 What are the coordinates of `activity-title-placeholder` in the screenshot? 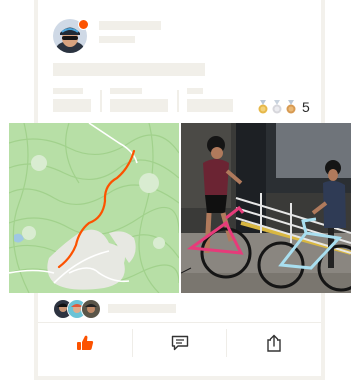 It's located at (129, 69).